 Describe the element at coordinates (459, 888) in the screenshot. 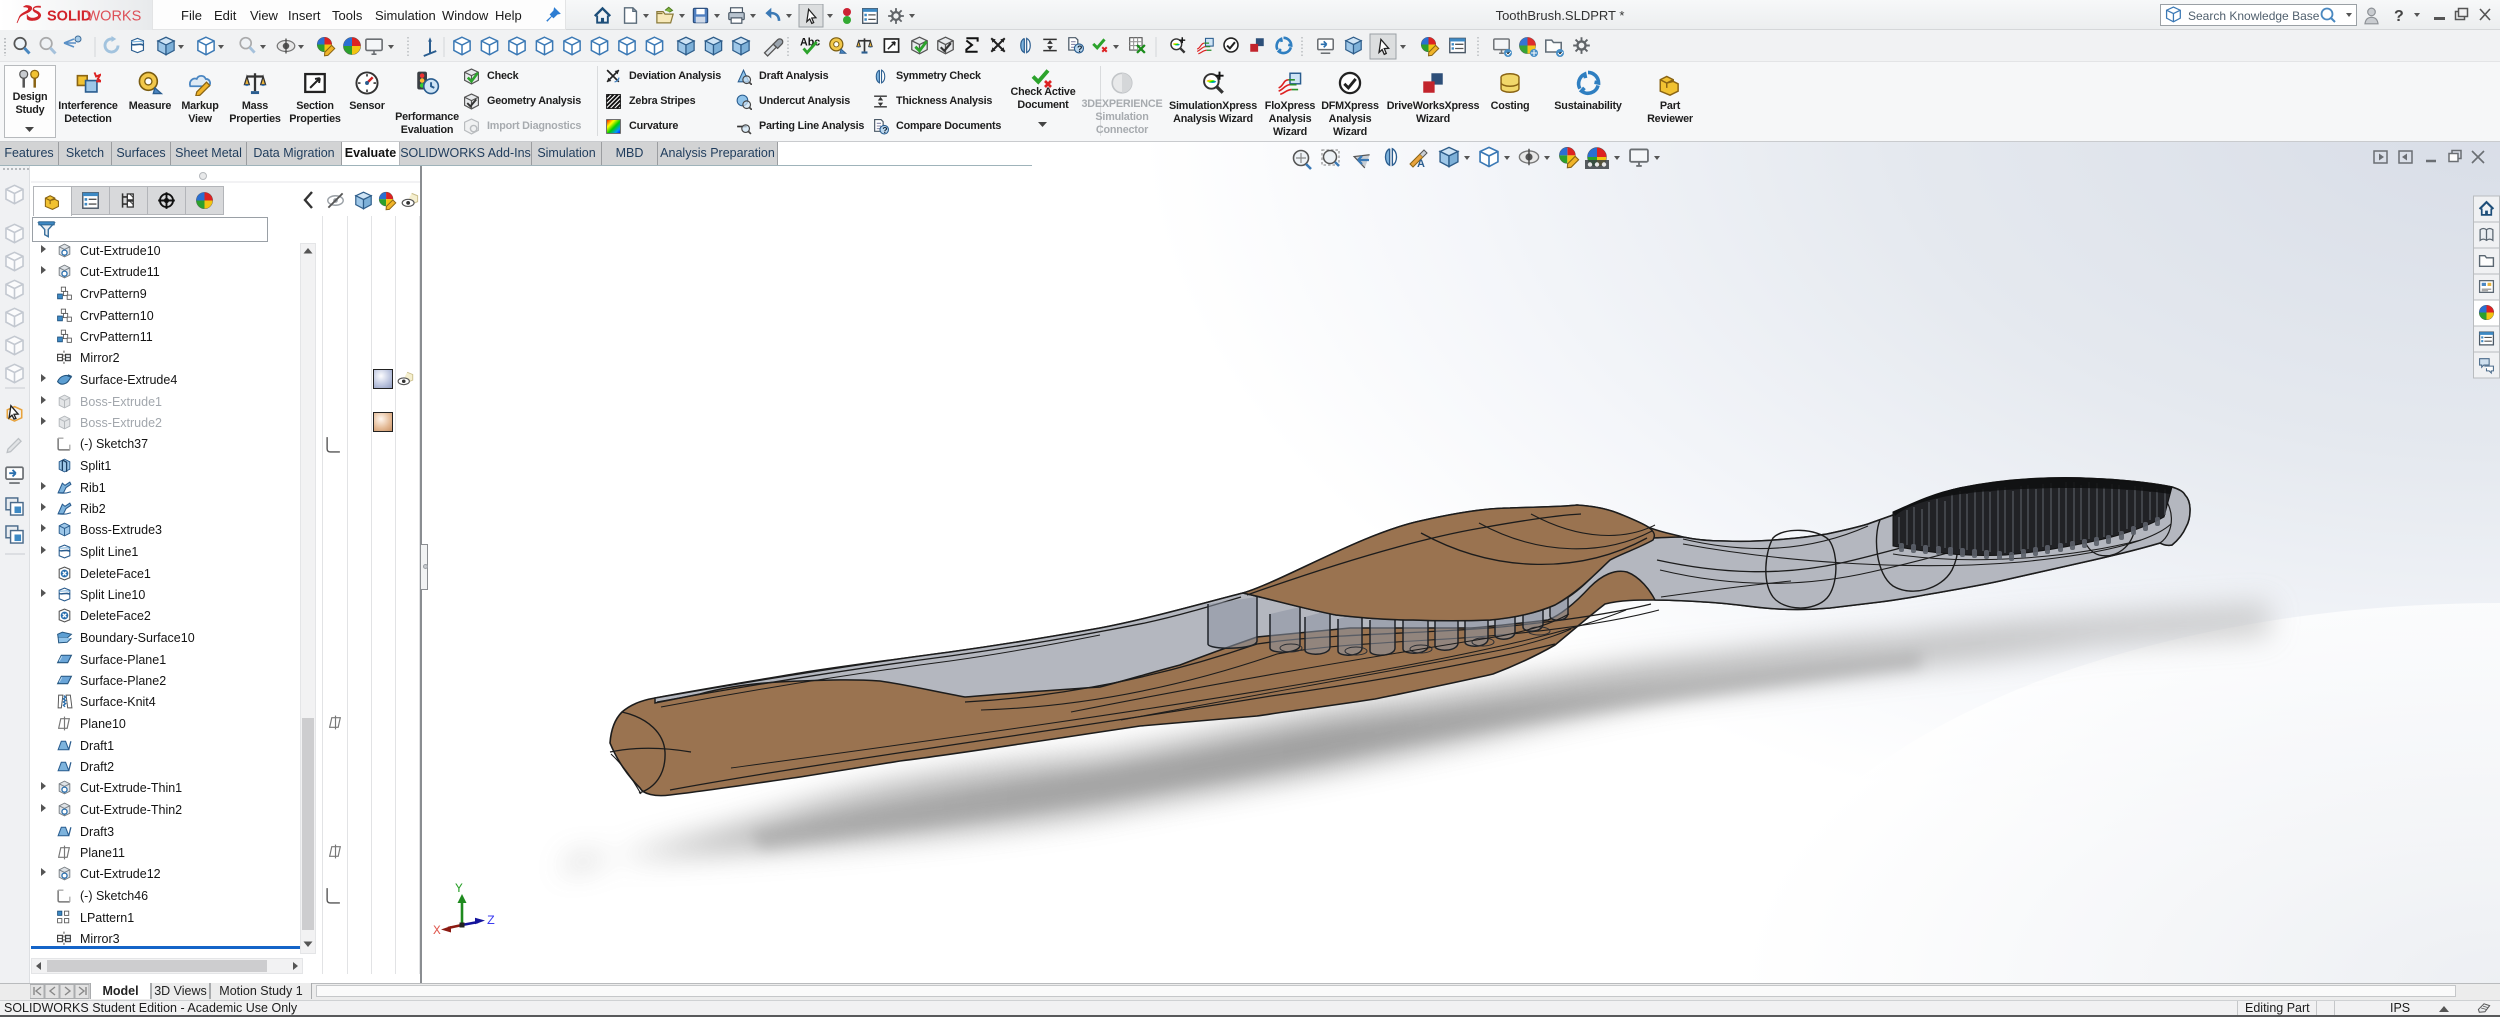

I see `svg-text: Y` at that location.